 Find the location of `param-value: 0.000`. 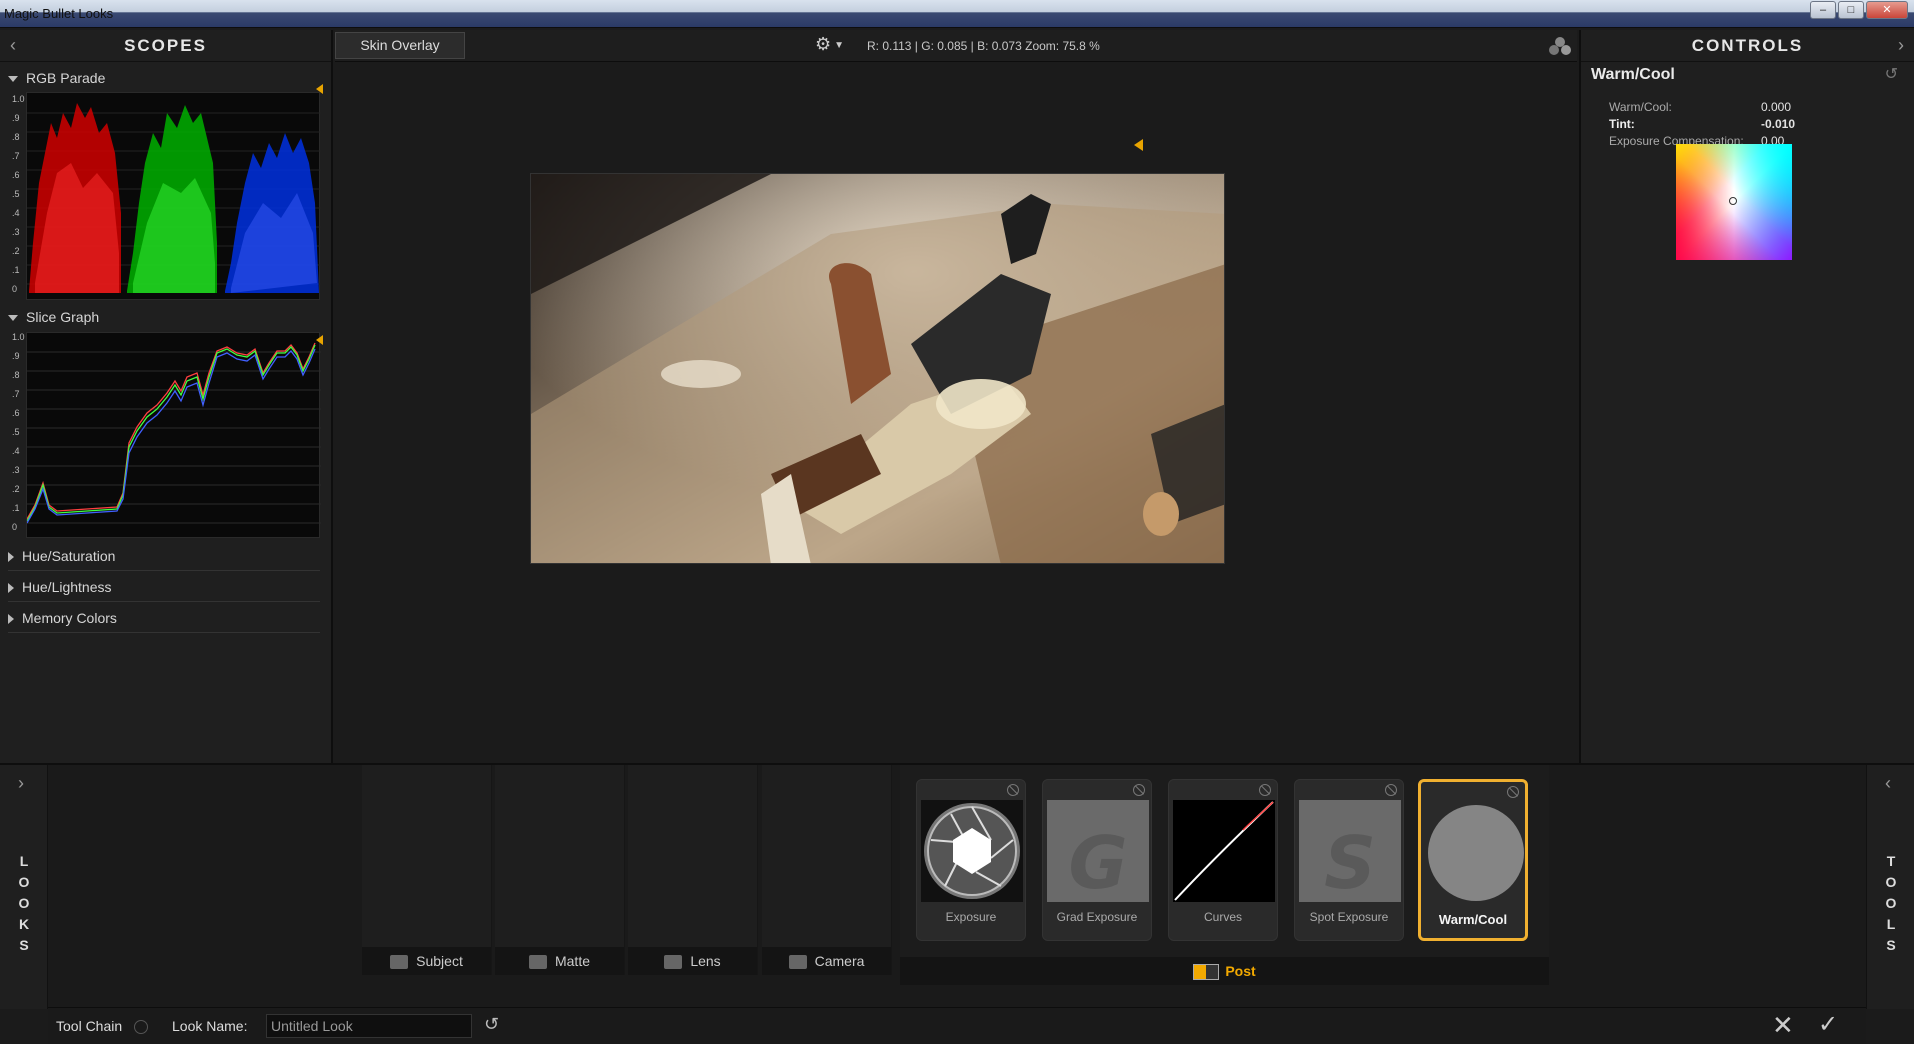

param-value: 0.000 is located at coordinates (1776, 107).